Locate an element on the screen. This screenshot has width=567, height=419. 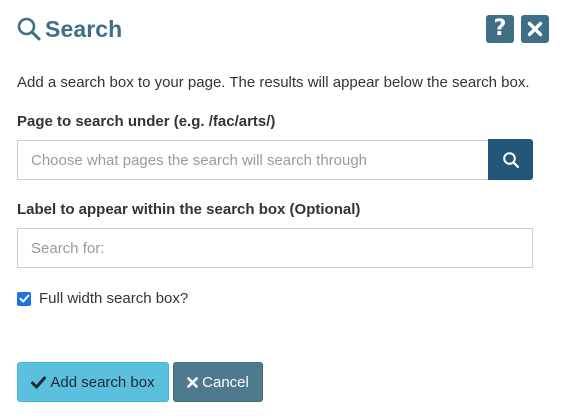
browse-pages-button is located at coordinates (510, 159).